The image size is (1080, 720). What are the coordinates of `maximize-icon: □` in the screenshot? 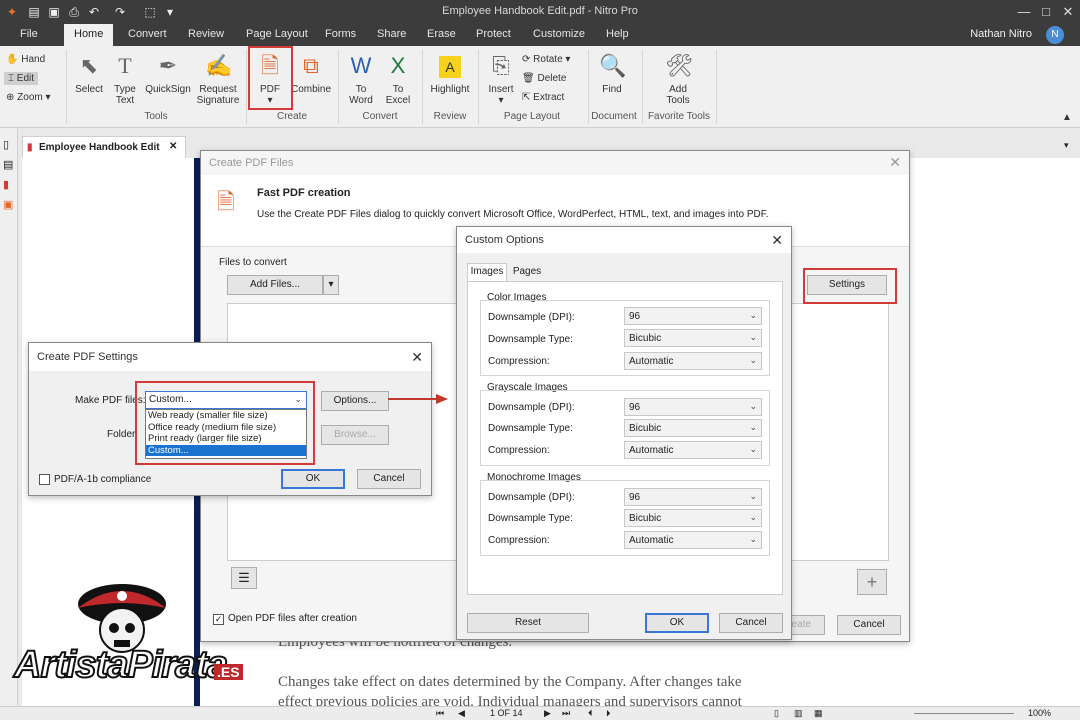 It's located at (1046, 12).